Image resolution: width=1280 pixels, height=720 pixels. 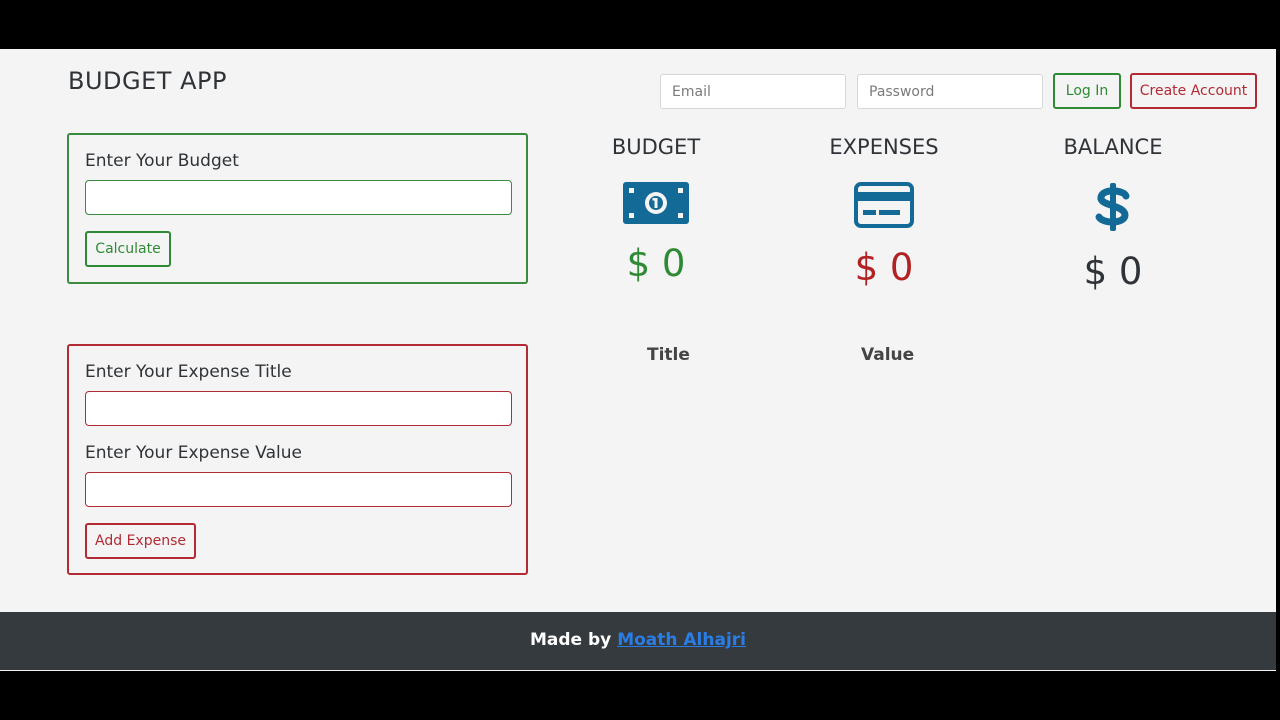 I want to click on footer: Made by Moath Alhajri, so click(x=638, y=641).